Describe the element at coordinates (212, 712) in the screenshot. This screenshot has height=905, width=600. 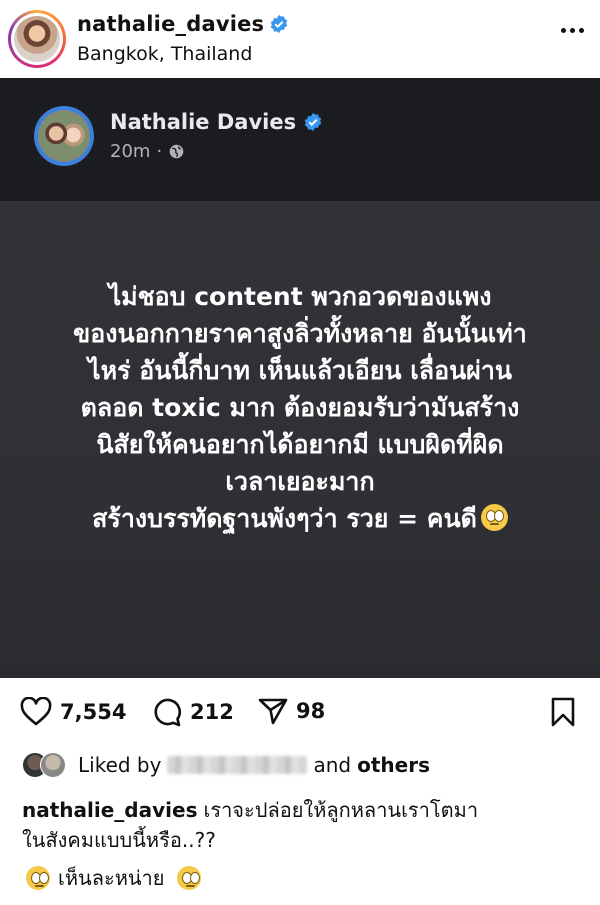
I see `comment-count: 212` at that location.